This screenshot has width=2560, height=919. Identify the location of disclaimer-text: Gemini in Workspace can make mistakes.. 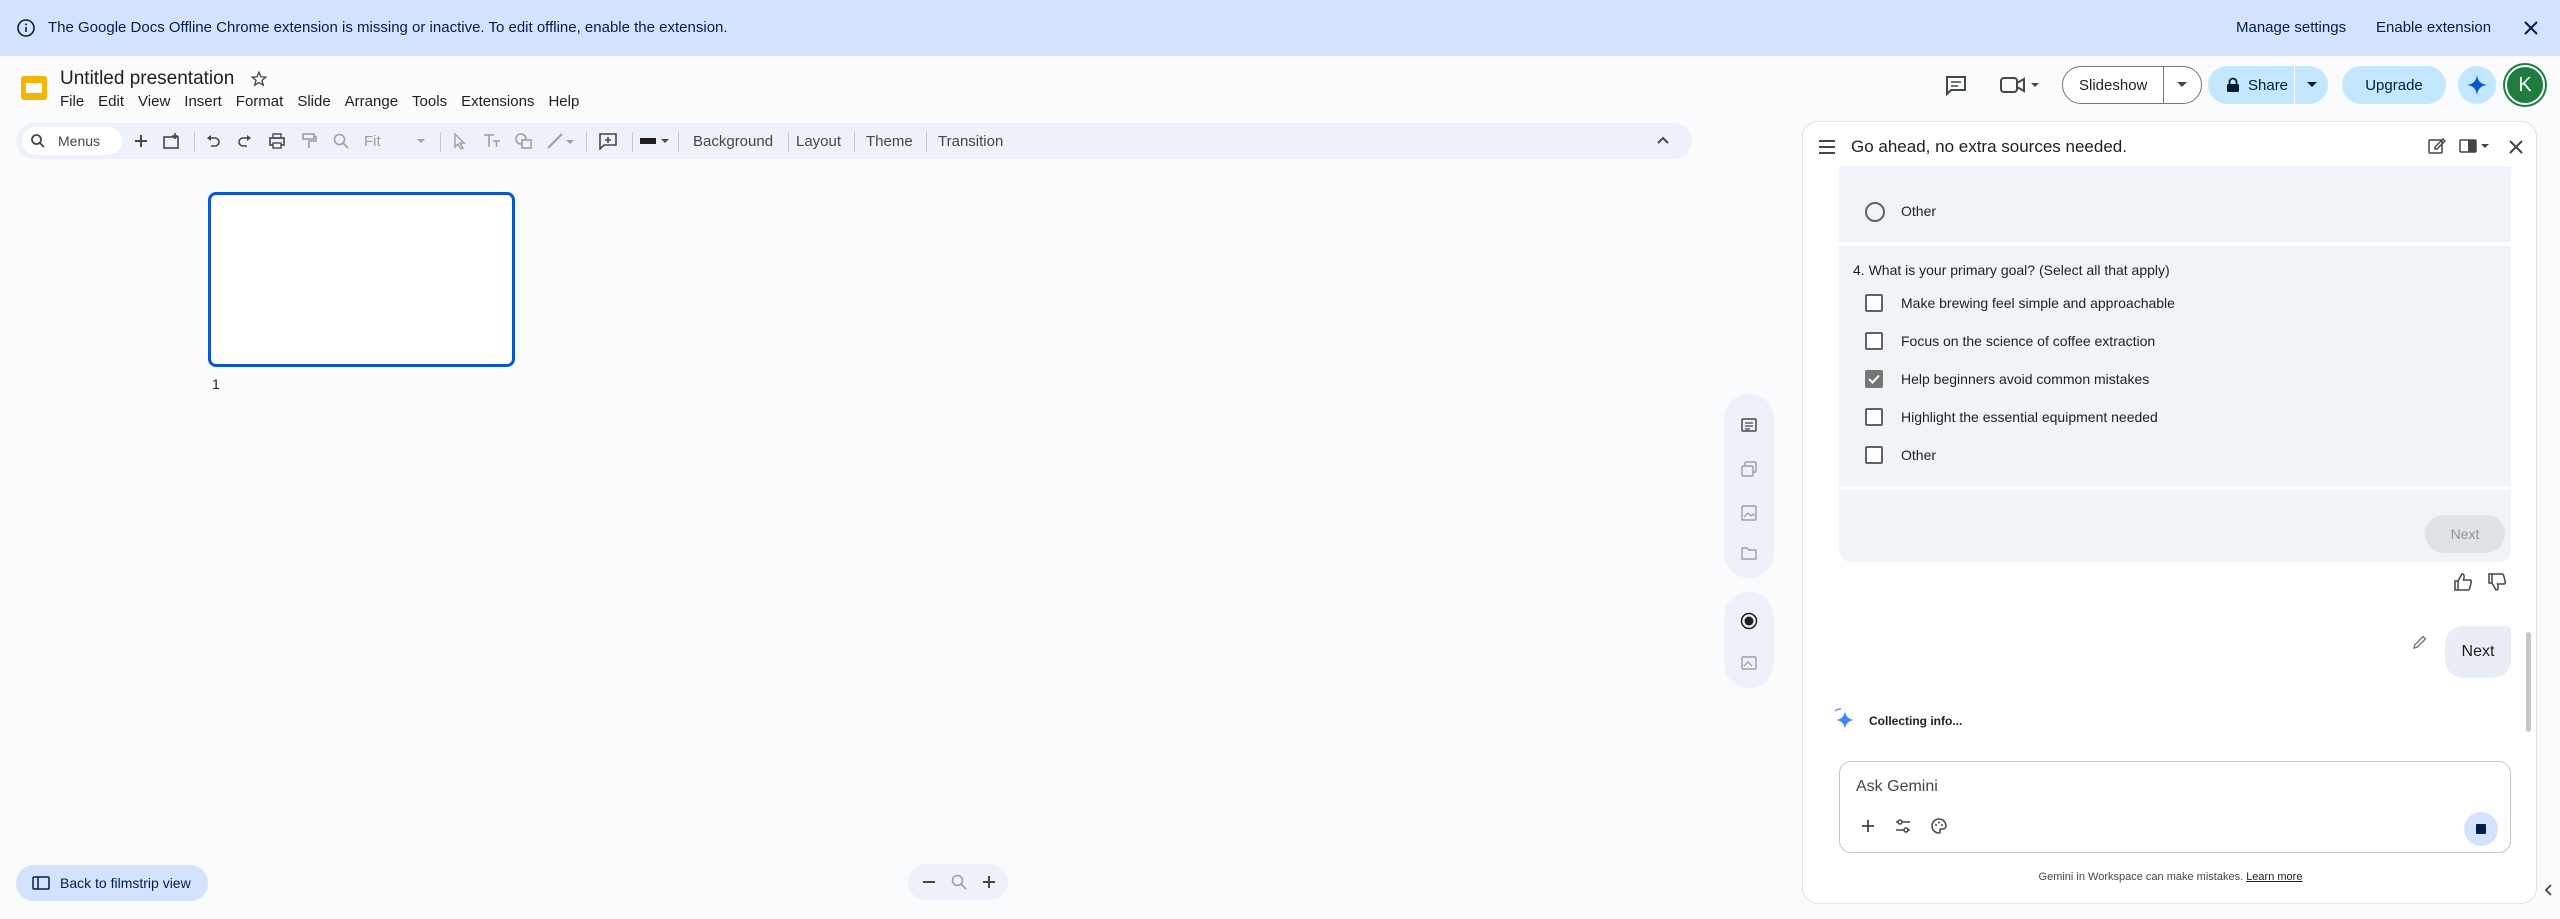
(2141, 877).